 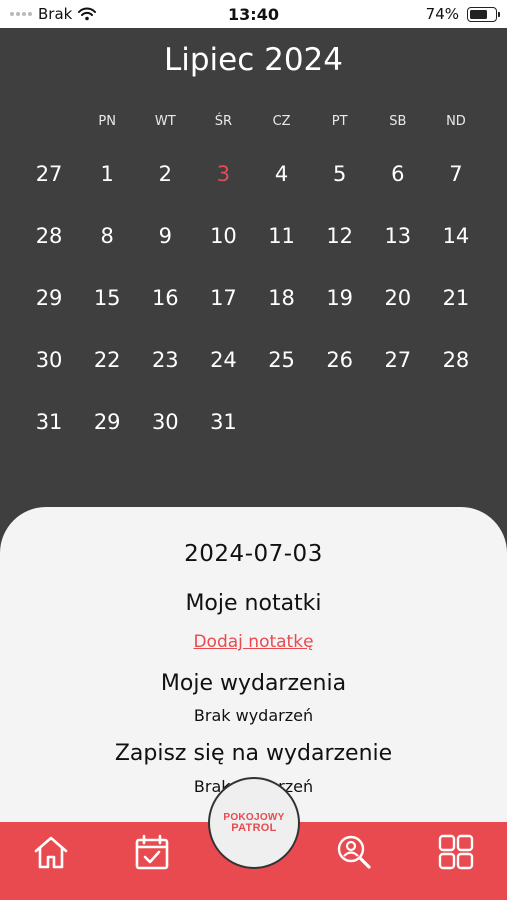 What do you see at coordinates (223, 307) in the screenshot?
I see `calendar-day: 17` at bounding box center [223, 307].